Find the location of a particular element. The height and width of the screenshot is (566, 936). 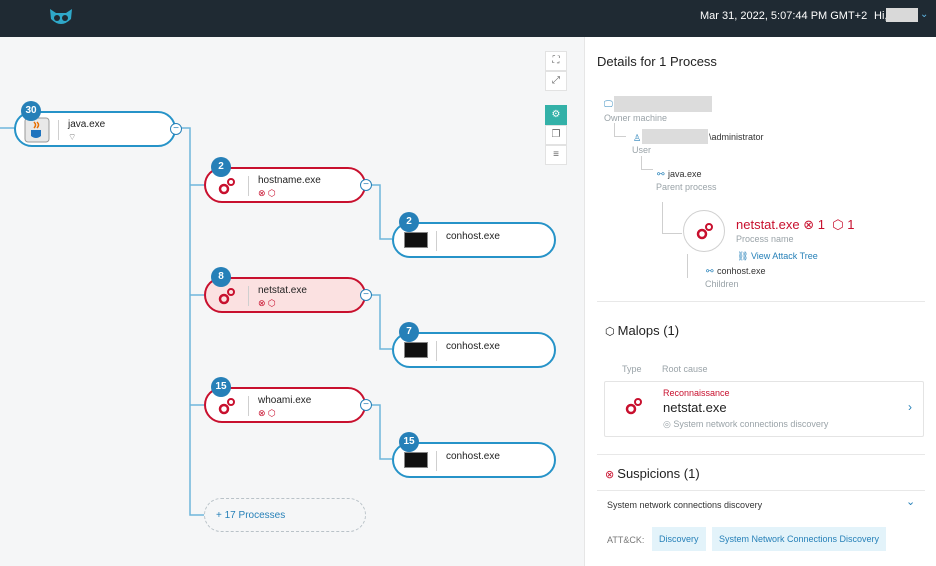

malop-description-text: System network connections discovery is located at coordinates (751, 424).